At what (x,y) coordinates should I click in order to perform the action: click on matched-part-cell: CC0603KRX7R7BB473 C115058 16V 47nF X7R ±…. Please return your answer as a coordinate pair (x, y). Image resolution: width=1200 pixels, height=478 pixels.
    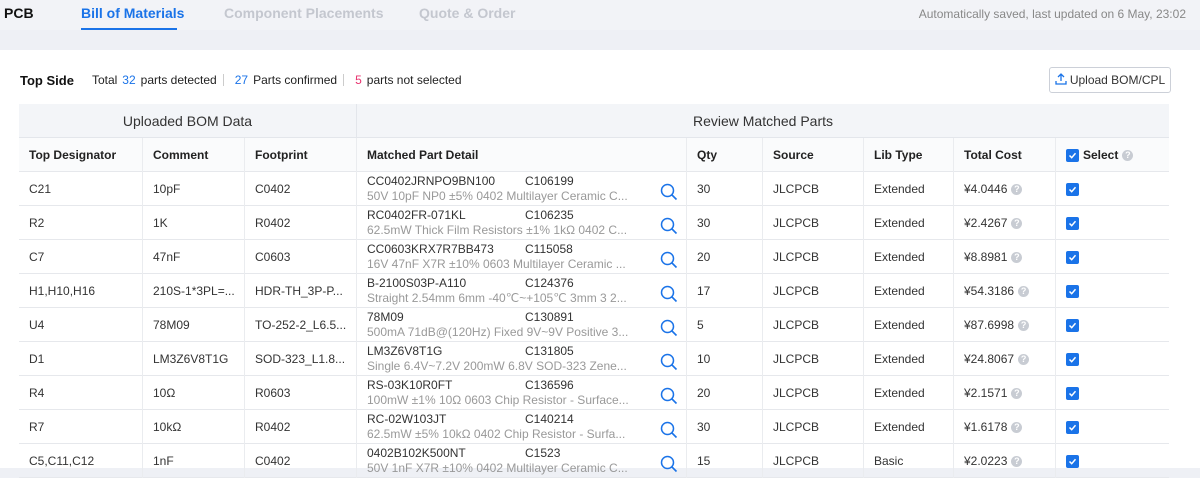
    Looking at the image, I should click on (522, 257).